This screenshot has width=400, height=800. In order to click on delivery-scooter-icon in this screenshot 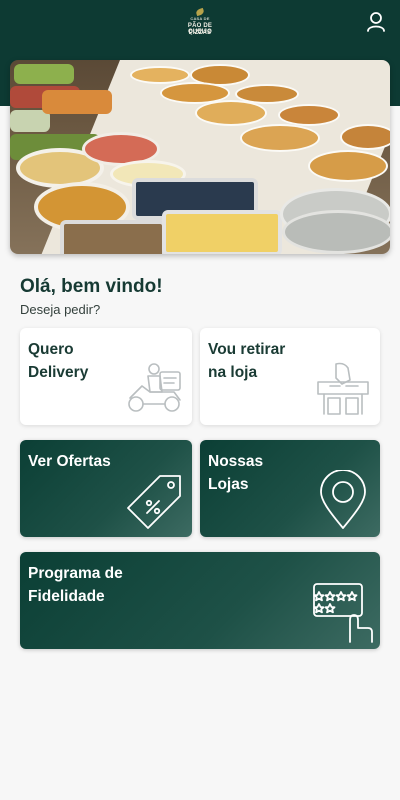, I will do `click(154, 387)`.